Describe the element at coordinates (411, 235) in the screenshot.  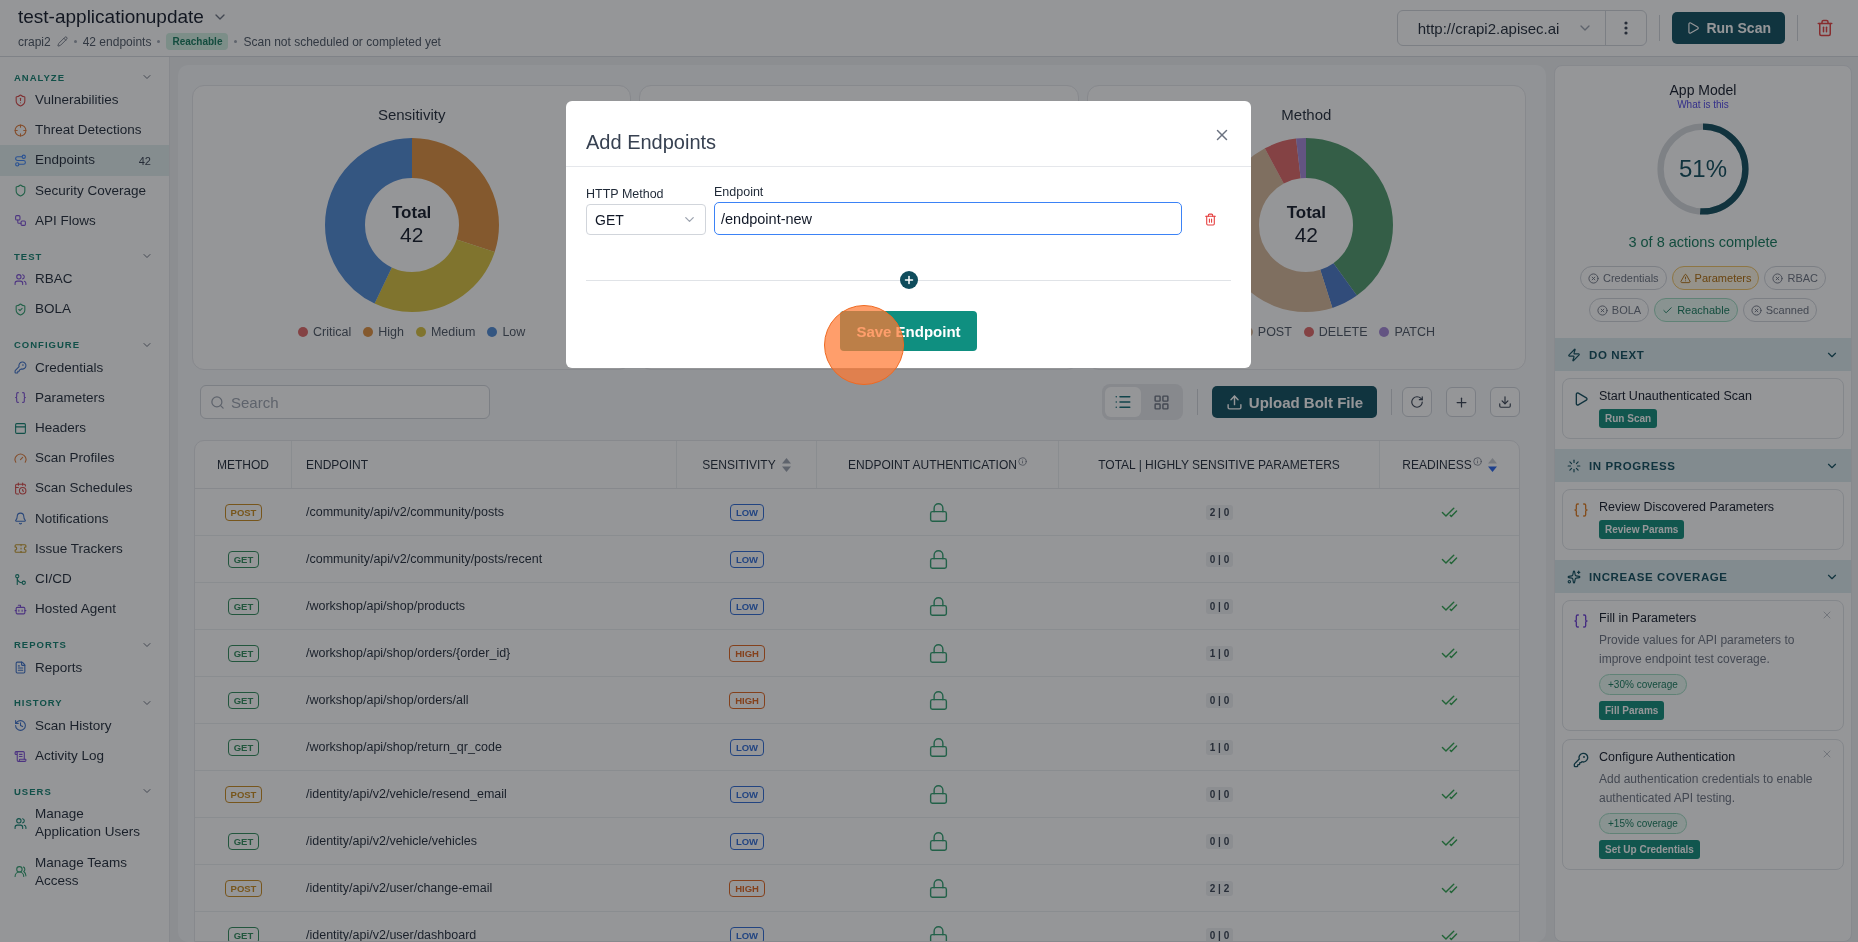
I see `total-value: 42` at that location.